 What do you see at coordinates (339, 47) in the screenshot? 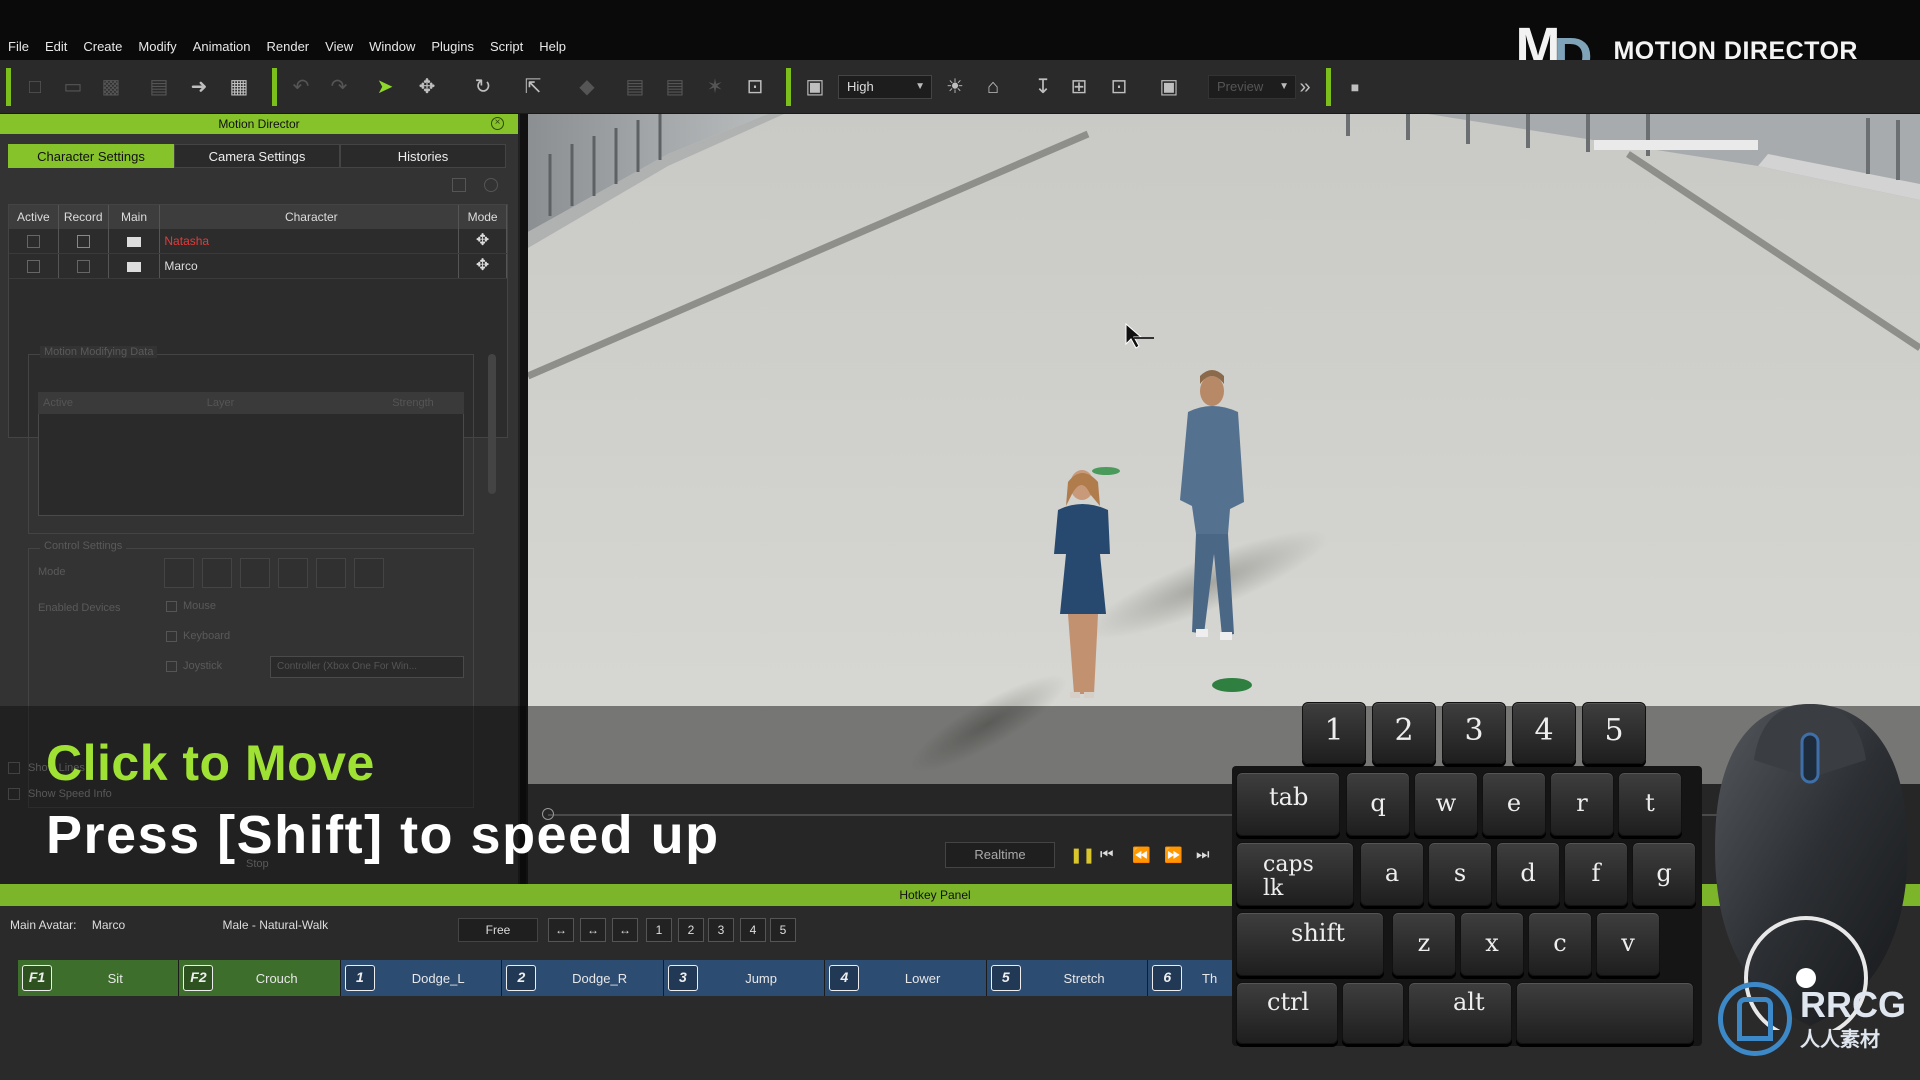
I see `menu-view: View` at bounding box center [339, 47].